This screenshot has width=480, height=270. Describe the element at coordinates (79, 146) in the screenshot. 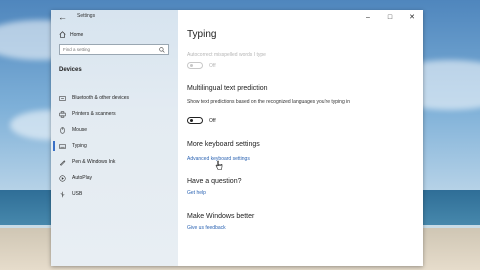

I see `sidebar-item-label: Typing` at that location.